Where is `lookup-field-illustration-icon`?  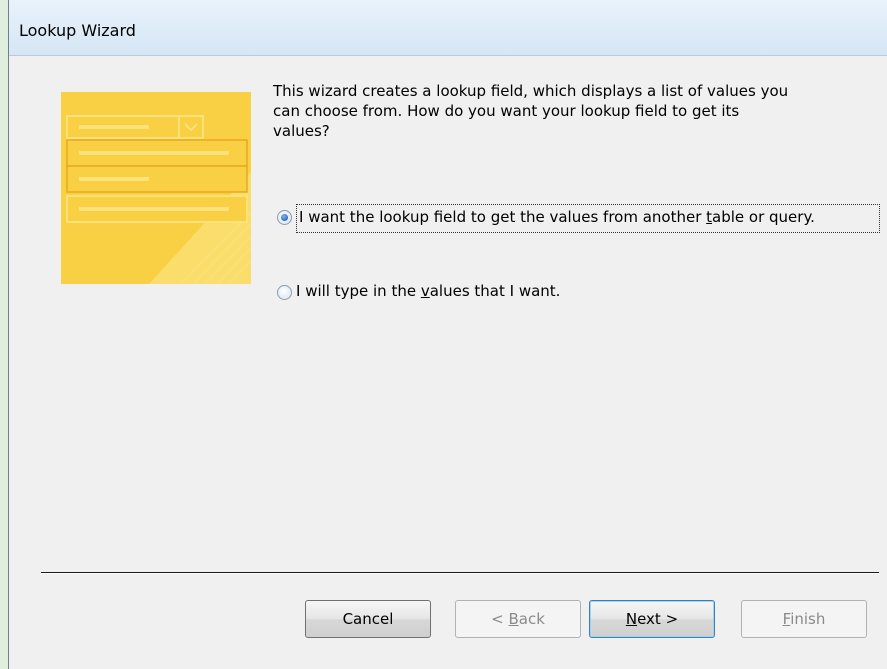 lookup-field-illustration-icon is located at coordinates (156, 188).